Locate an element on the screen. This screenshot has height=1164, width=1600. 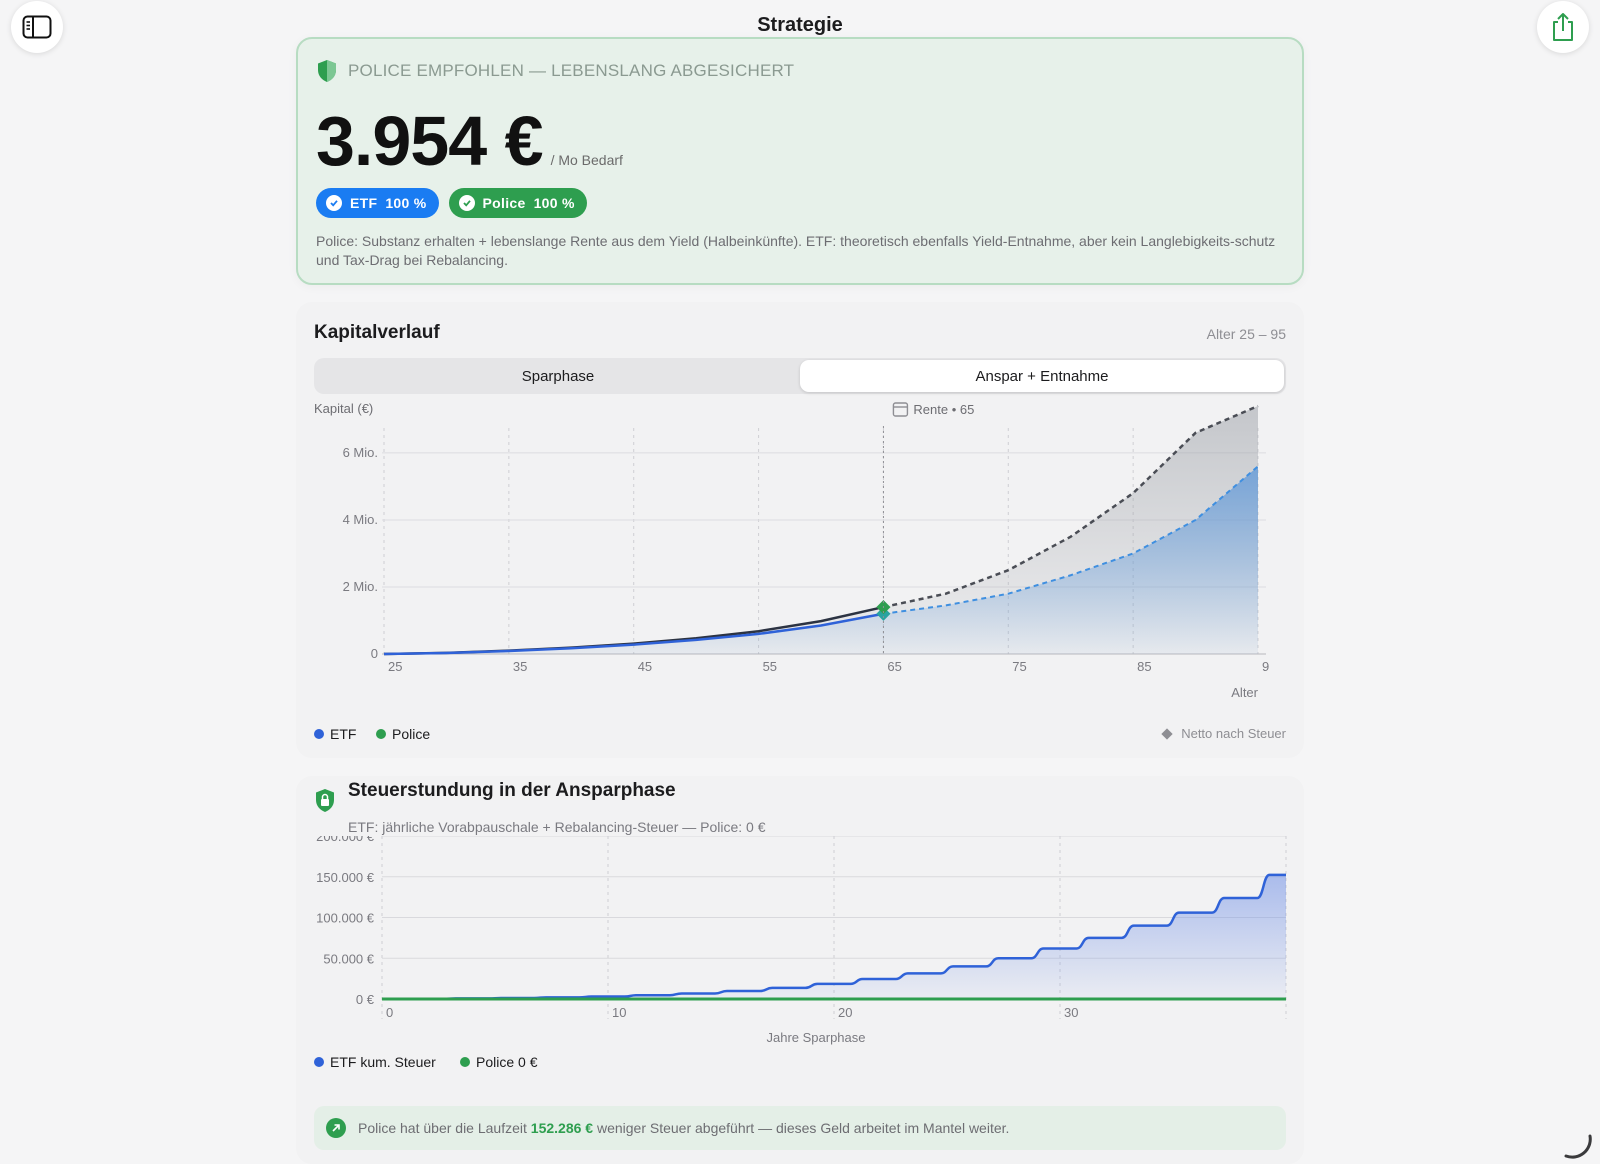
x-tick-label: 20 is located at coordinates (845, 1012).